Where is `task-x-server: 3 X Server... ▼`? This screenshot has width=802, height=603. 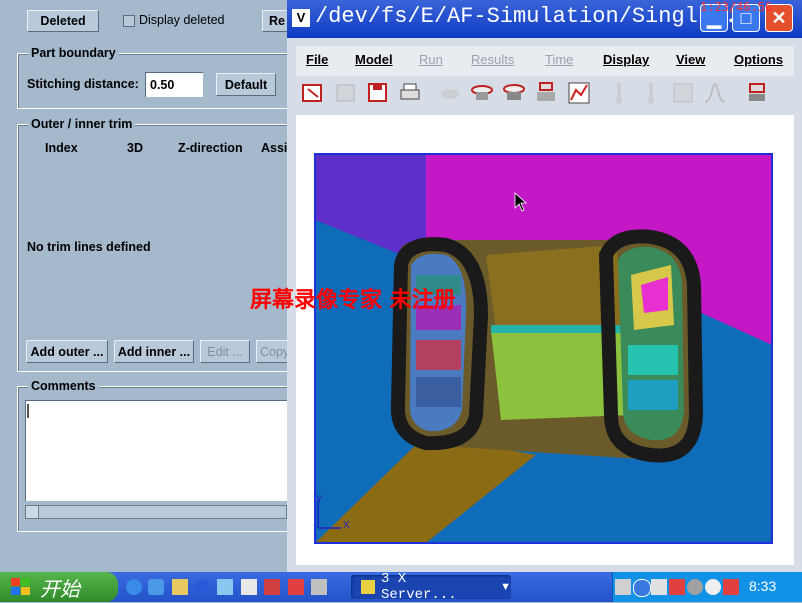
task-x-server: 3 X Server... ▼ is located at coordinates (431, 587).